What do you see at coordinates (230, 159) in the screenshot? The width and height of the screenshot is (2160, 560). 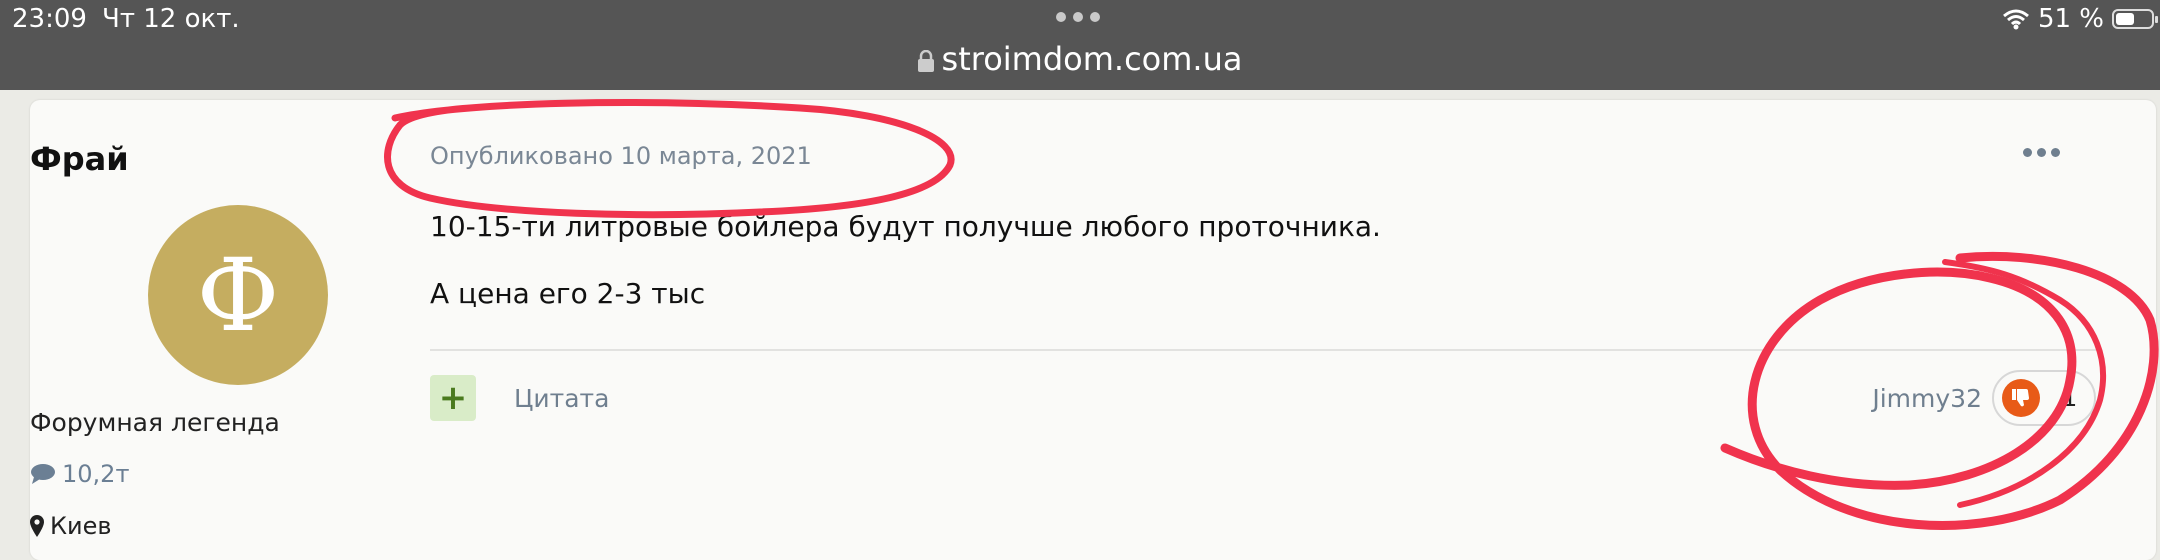 I see `author-name: Фрай` at bounding box center [230, 159].